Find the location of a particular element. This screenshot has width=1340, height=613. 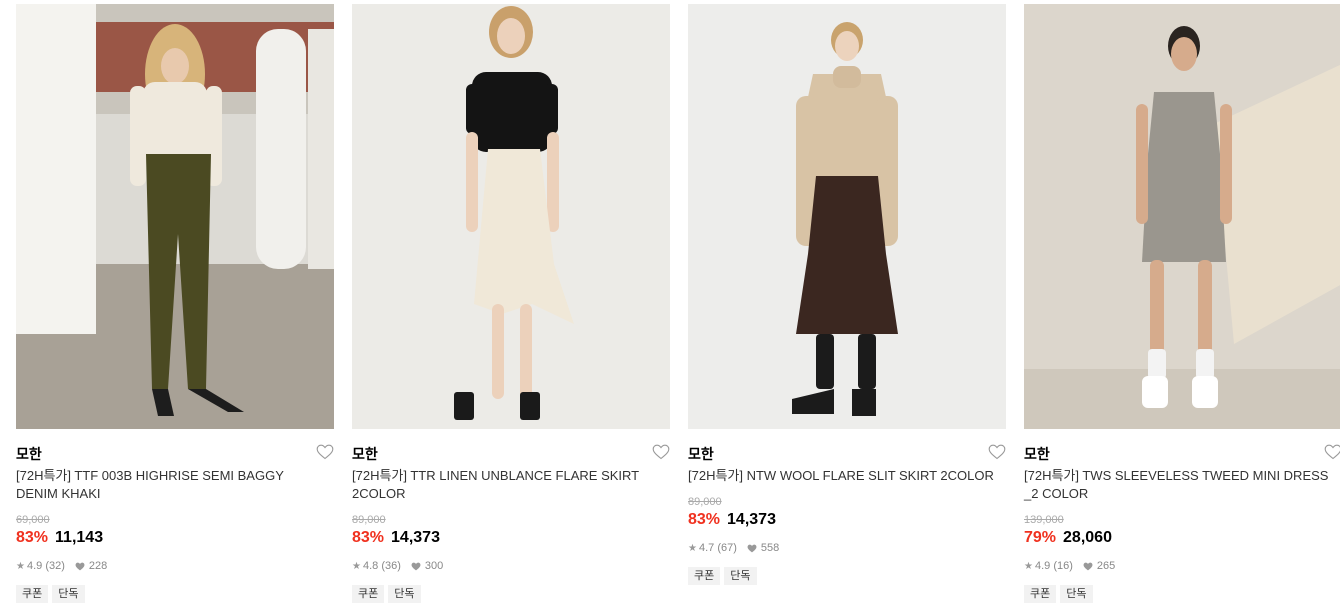

original-price: 139,000 is located at coordinates (1044, 520).